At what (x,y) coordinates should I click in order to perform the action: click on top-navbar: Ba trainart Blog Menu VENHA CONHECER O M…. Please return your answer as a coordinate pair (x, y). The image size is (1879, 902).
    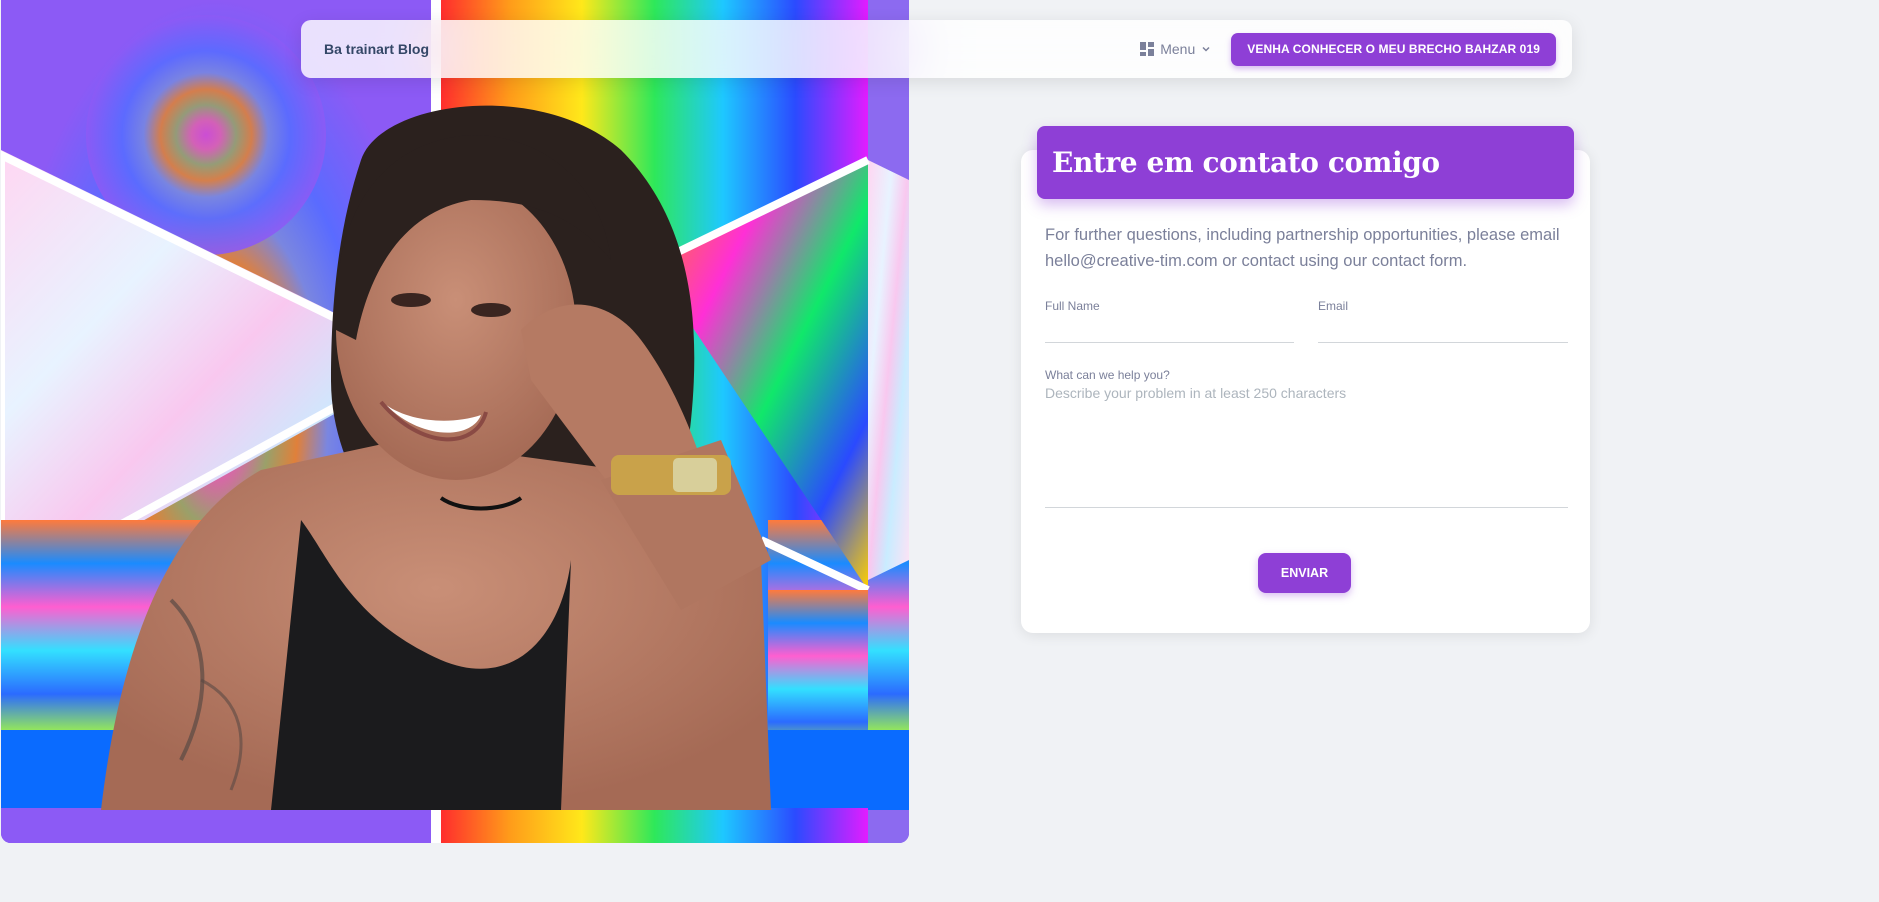
    Looking at the image, I should click on (936, 49).